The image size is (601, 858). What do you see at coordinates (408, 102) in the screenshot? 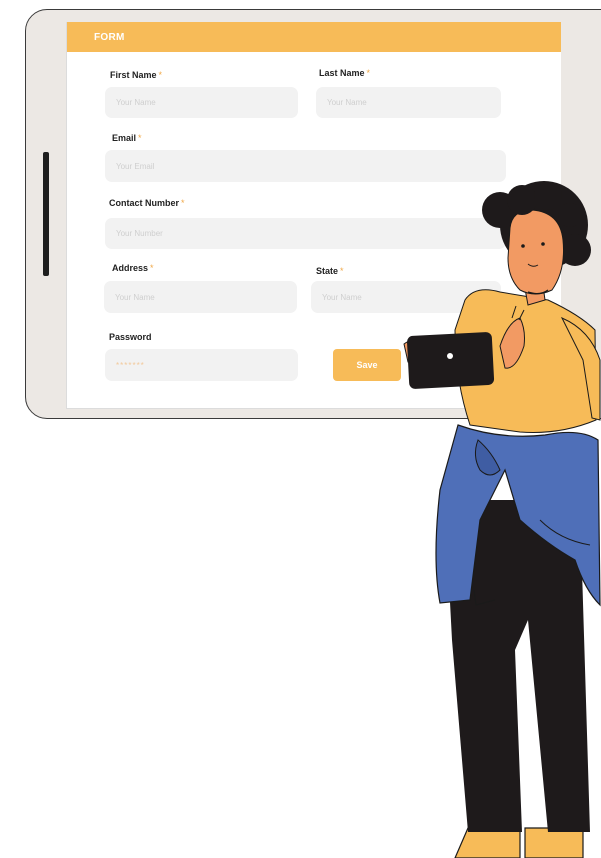
I see `last-name-input` at bounding box center [408, 102].